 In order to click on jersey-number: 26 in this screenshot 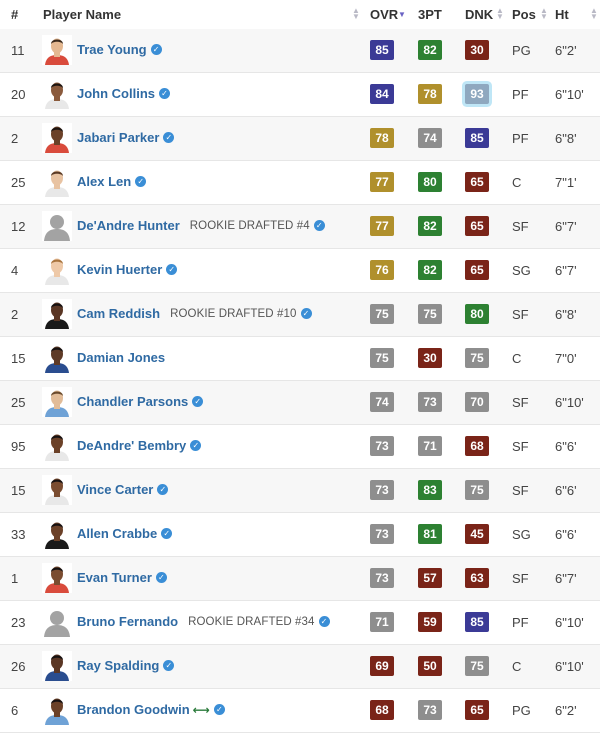, I will do `click(18, 666)`.